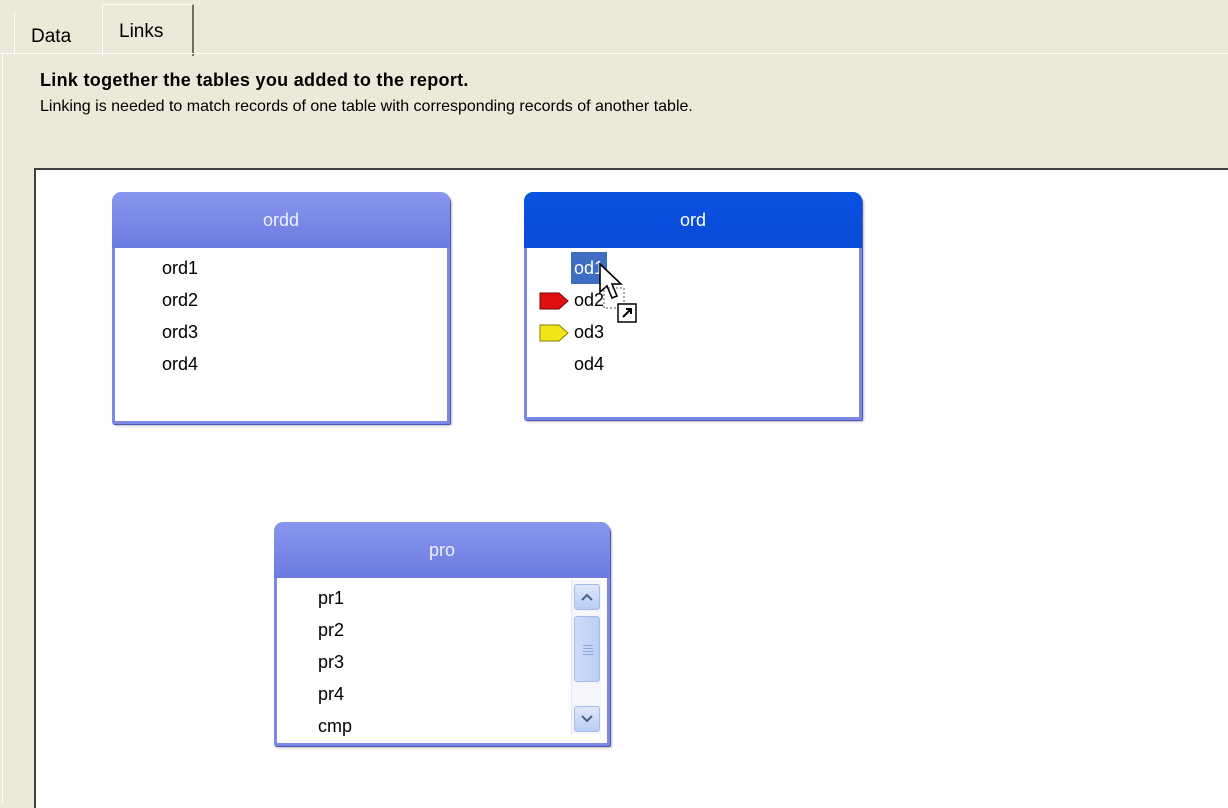 Image resolution: width=1228 pixels, height=808 pixels. What do you see at coordinates (554, 301) in the screenshot?
I see `red-link-tag-icon` at bounding box center [554, 301].